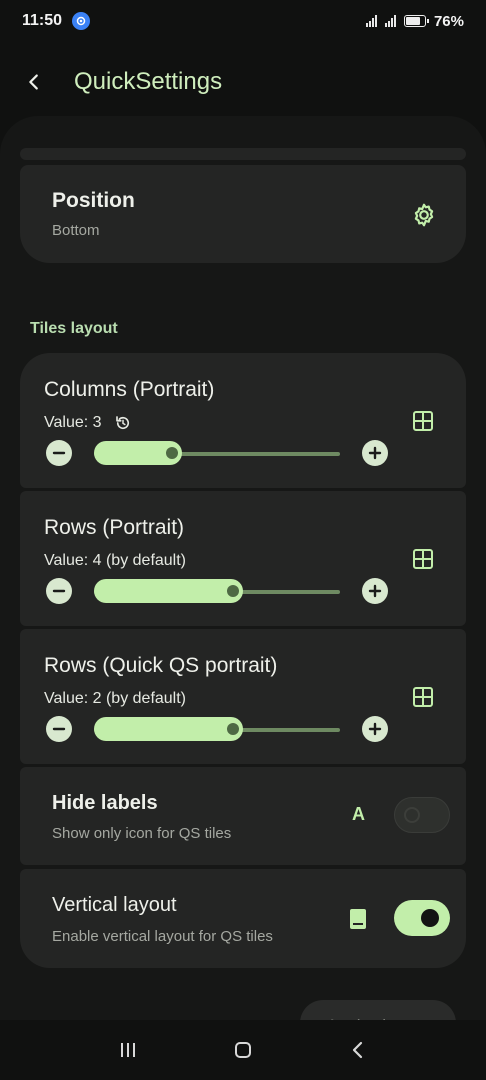 The height and width of the screenshot is (1080, 486). I want to click on position-card: Position Bottom, so click(243, 214).